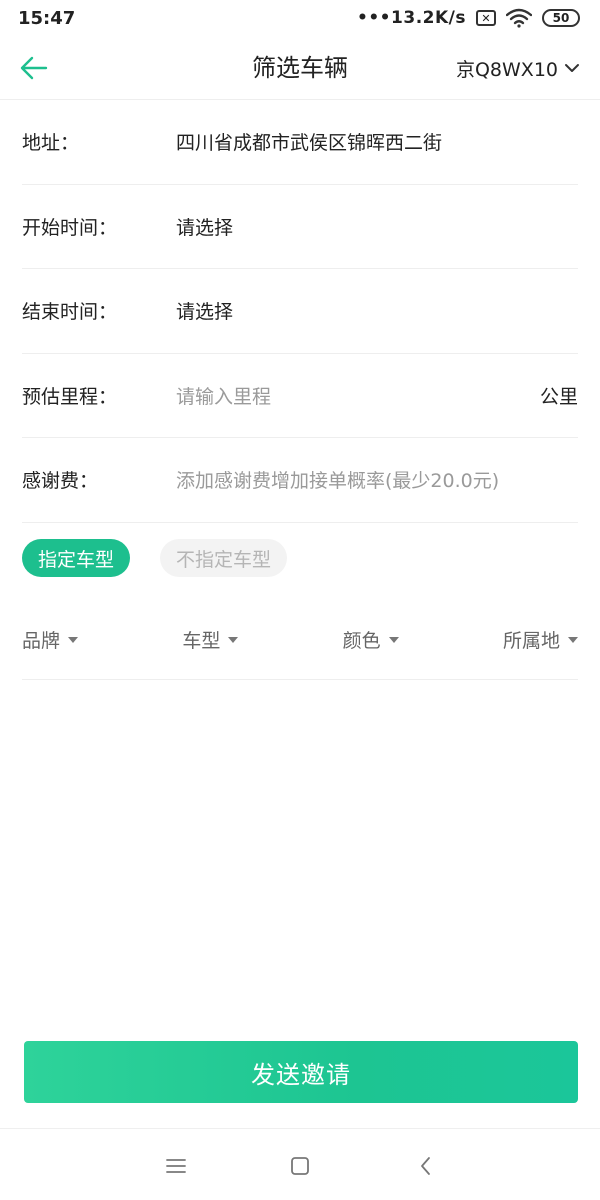 The height and width of the screenshot is (1200, 600). What do you see at coordinates (70, 312) in the screenshot?
I see `end-time-label: 结束时间：` at bounding box center [70, 312].